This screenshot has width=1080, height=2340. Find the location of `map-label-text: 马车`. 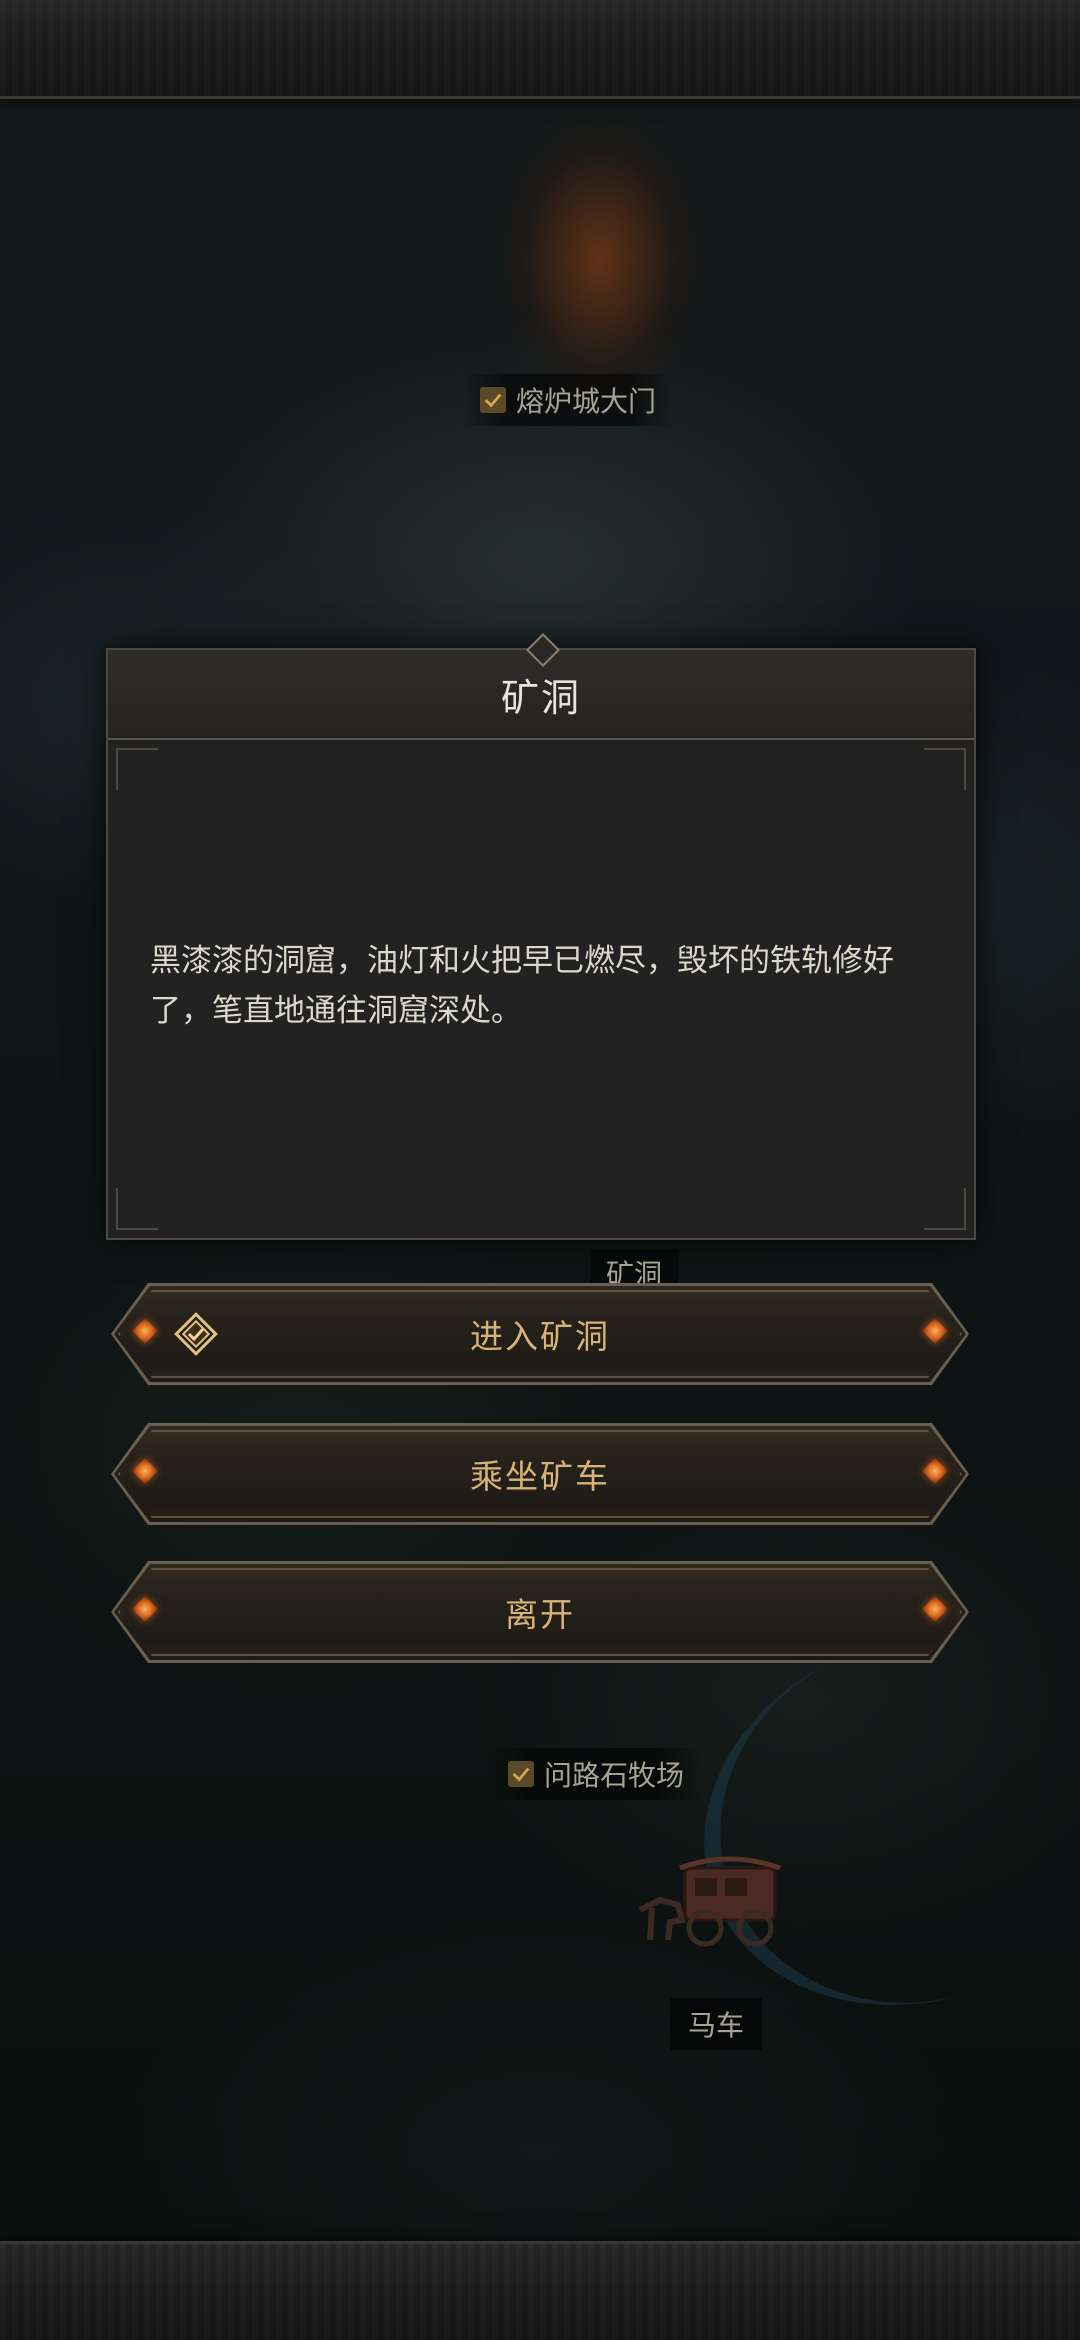

map-label-text: 马车 is located at coordinates (716, 2025).